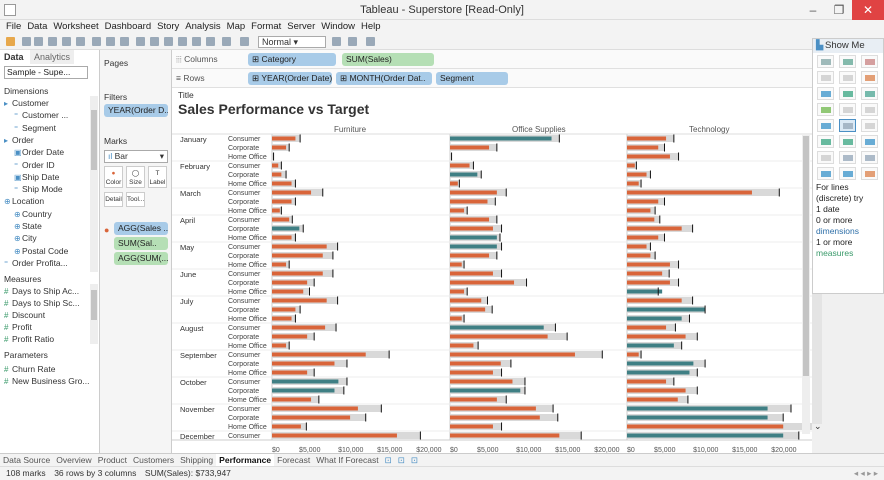  Describe the element at coordinates (38, 41) in the screenshot. I see `redo-icon` at that location.